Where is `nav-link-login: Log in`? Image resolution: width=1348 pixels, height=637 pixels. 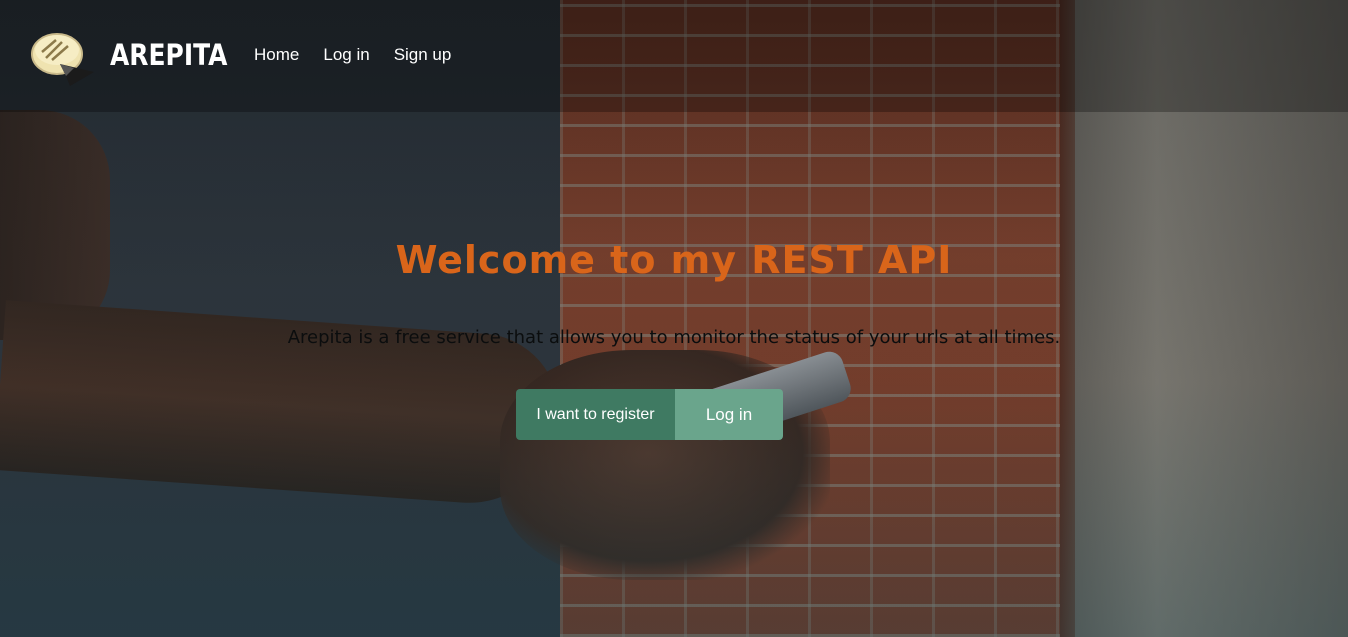 nav-link-login: Log in is located at coordinates (346, 55).